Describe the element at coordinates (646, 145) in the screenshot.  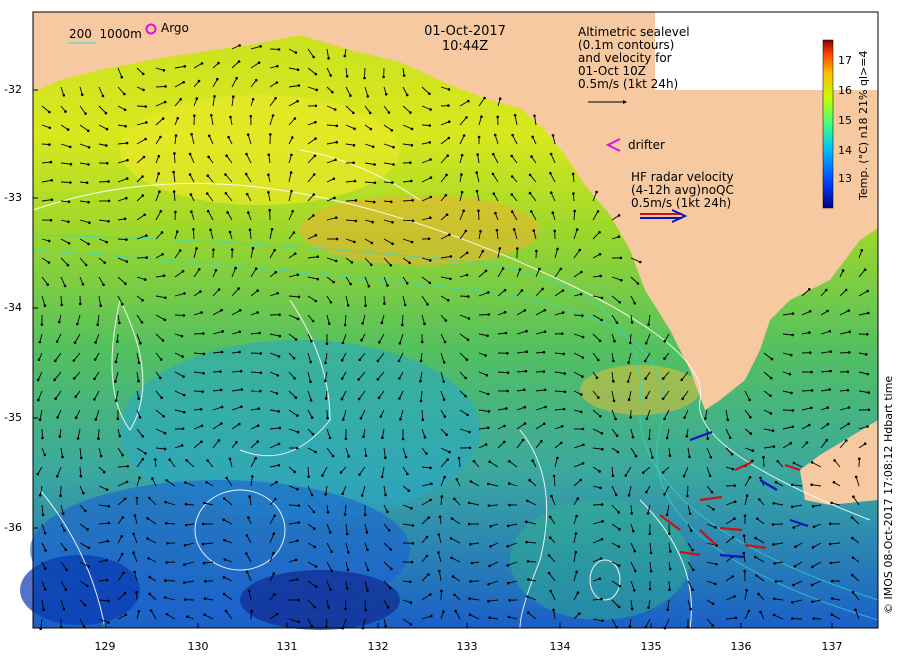
I see `drifter-label: drifter` at that location.